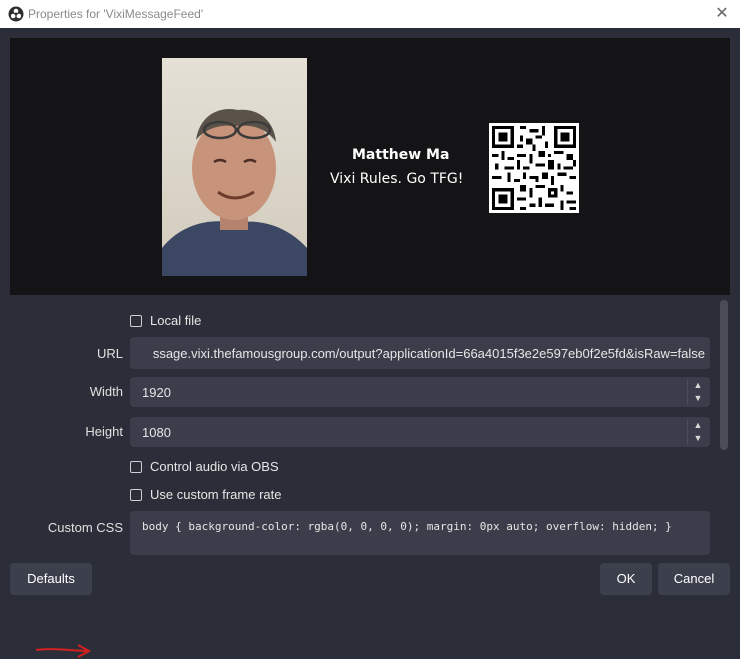 This screenshot has height=659, width=740. What do you see at coordinates (63, 651) in the screenshot?
I see `red-arrow-annotation` at bounding box center [63, 651].